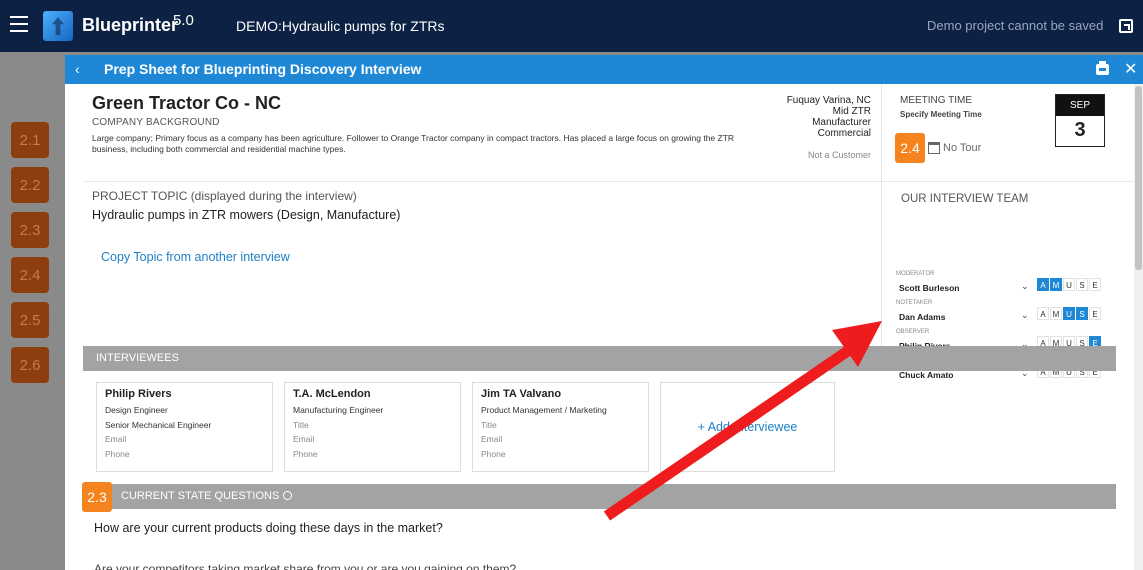  I want to click on team-role: MODERATOR, so click(915, 274).